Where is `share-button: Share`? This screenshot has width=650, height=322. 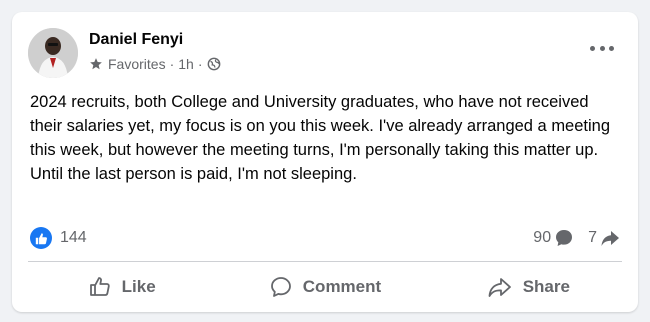
share-button: Share is located at coordinates (528, 287).